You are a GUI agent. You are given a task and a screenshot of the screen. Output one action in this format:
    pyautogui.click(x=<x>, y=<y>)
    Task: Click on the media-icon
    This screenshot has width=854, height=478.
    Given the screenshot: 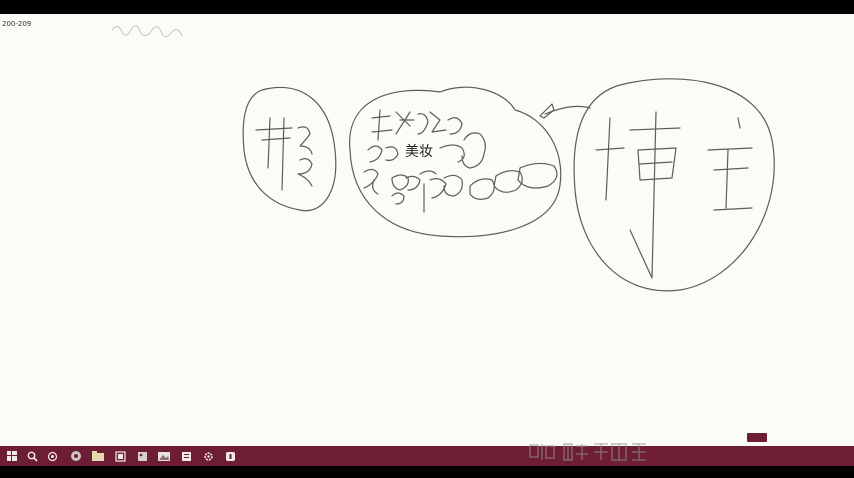 What is the action you would take?
    pyautogui.click(x=120, y=456)
    